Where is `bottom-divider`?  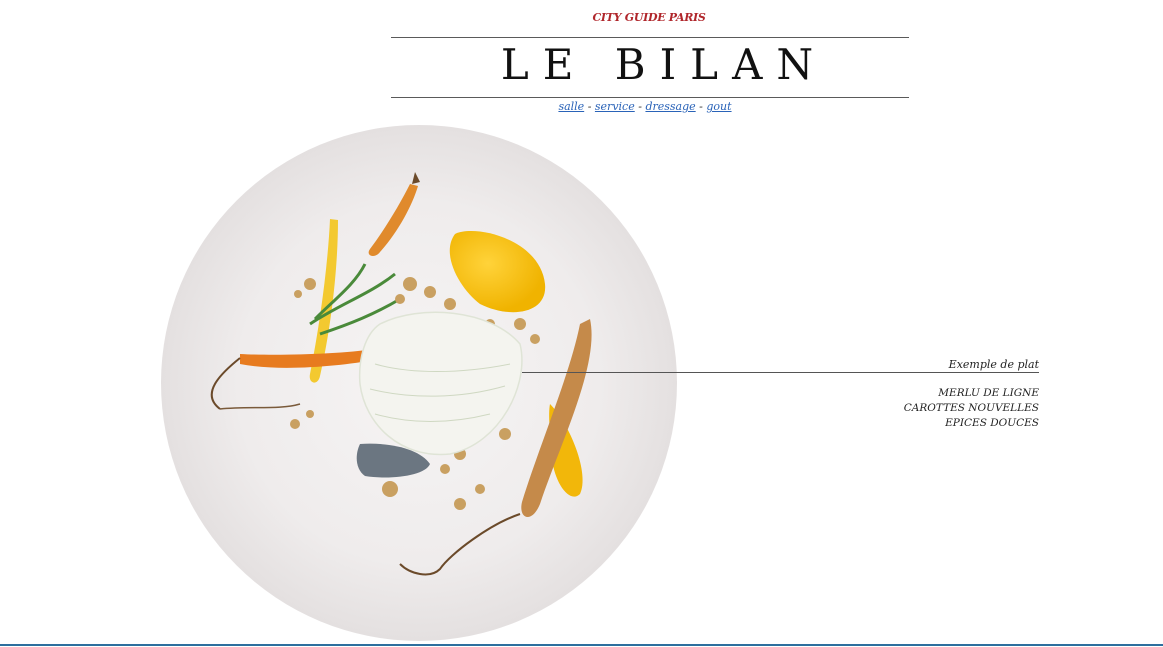 bottom-divider is located at coordinates (581, 645).